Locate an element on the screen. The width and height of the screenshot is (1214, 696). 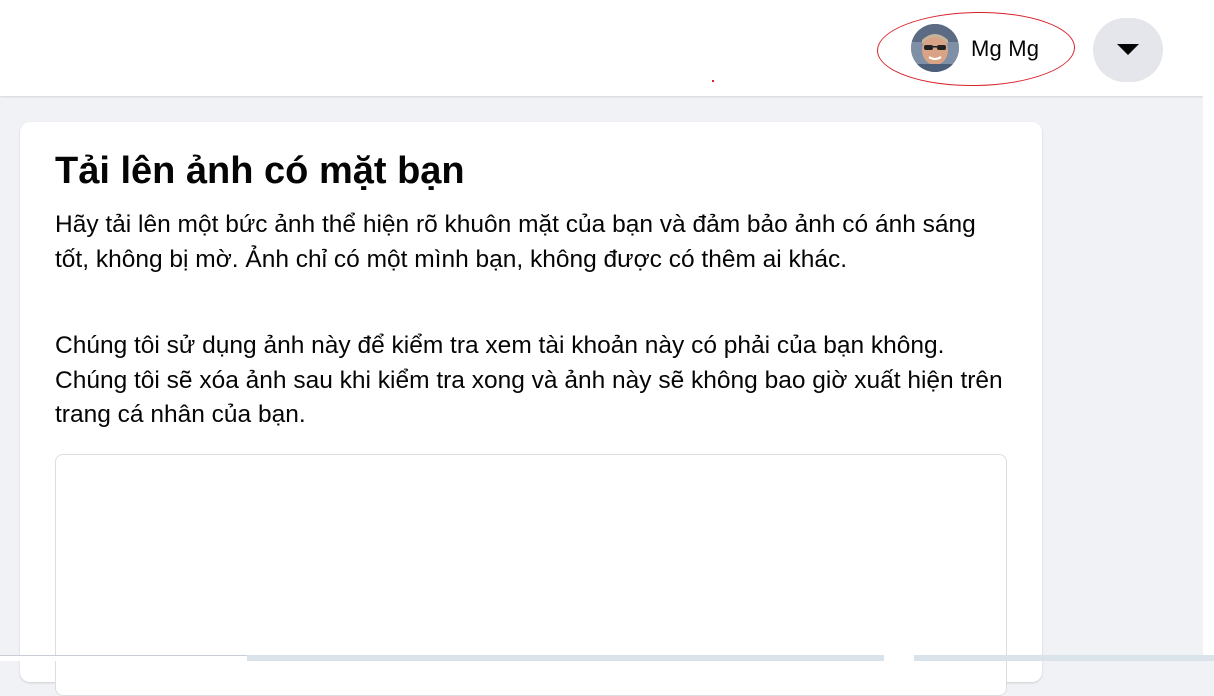
profile-button: Mg Mg is located at coordinates (982, 48).